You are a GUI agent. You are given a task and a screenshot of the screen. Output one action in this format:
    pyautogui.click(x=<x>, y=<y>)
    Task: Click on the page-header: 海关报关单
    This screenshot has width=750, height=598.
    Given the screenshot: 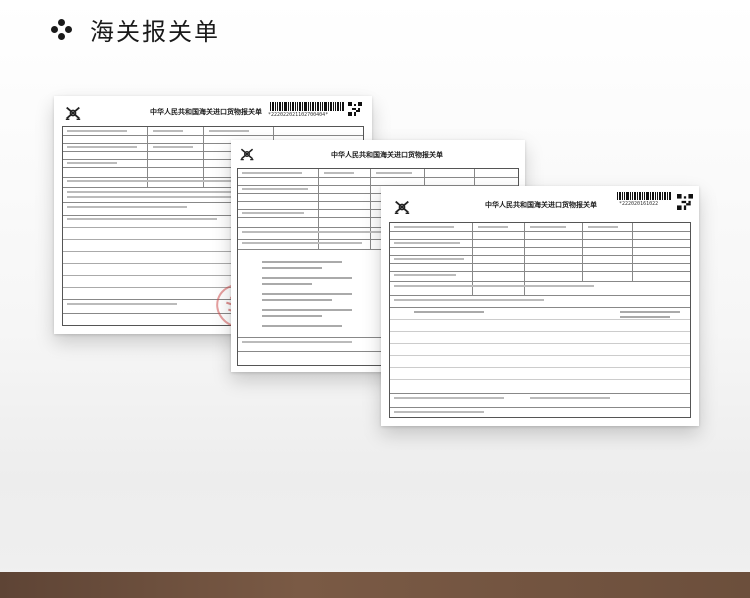 What is the action you would take?
    pyautogui.click(x=135, y=29)
    